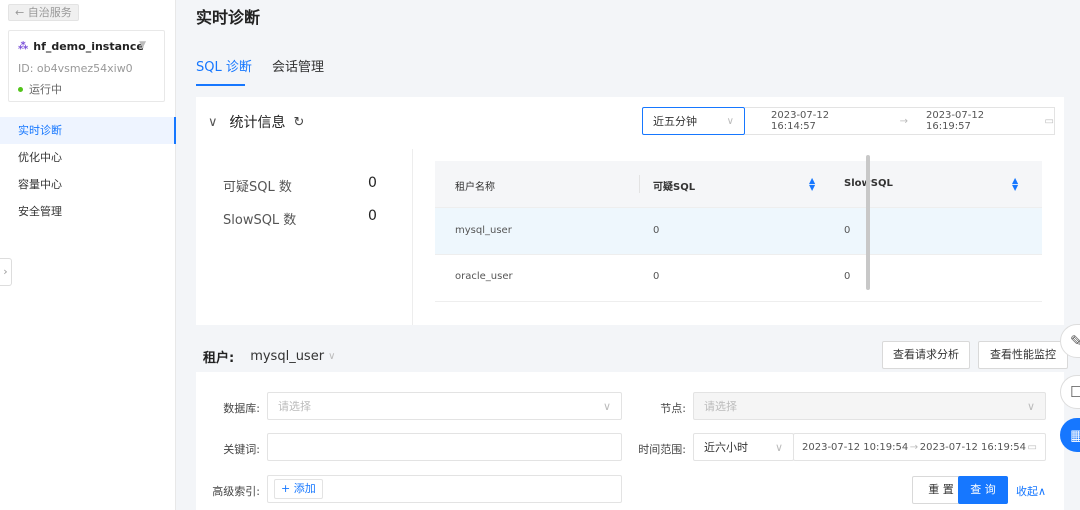  I want to click on node-label: 节点:, so click(673, 408).